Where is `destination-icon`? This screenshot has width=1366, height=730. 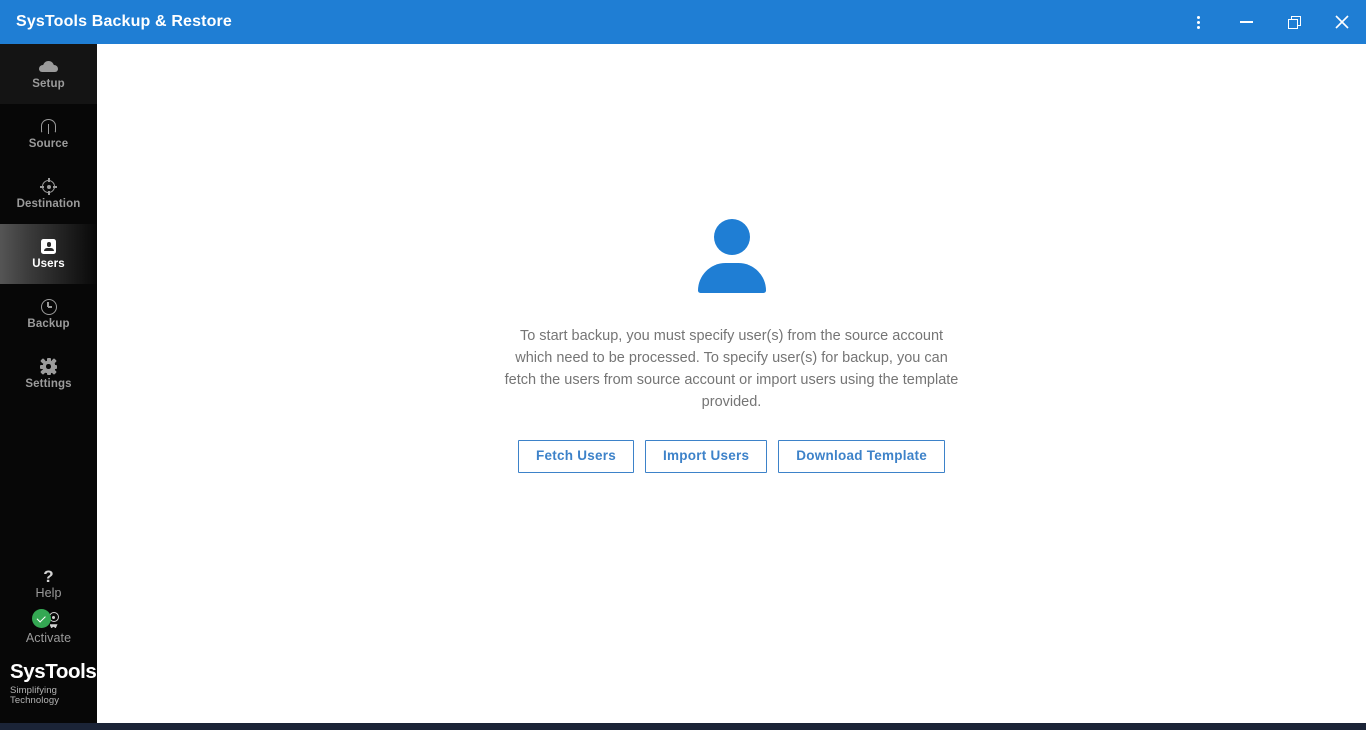
destination-icon is located at coordinates (48, 186).